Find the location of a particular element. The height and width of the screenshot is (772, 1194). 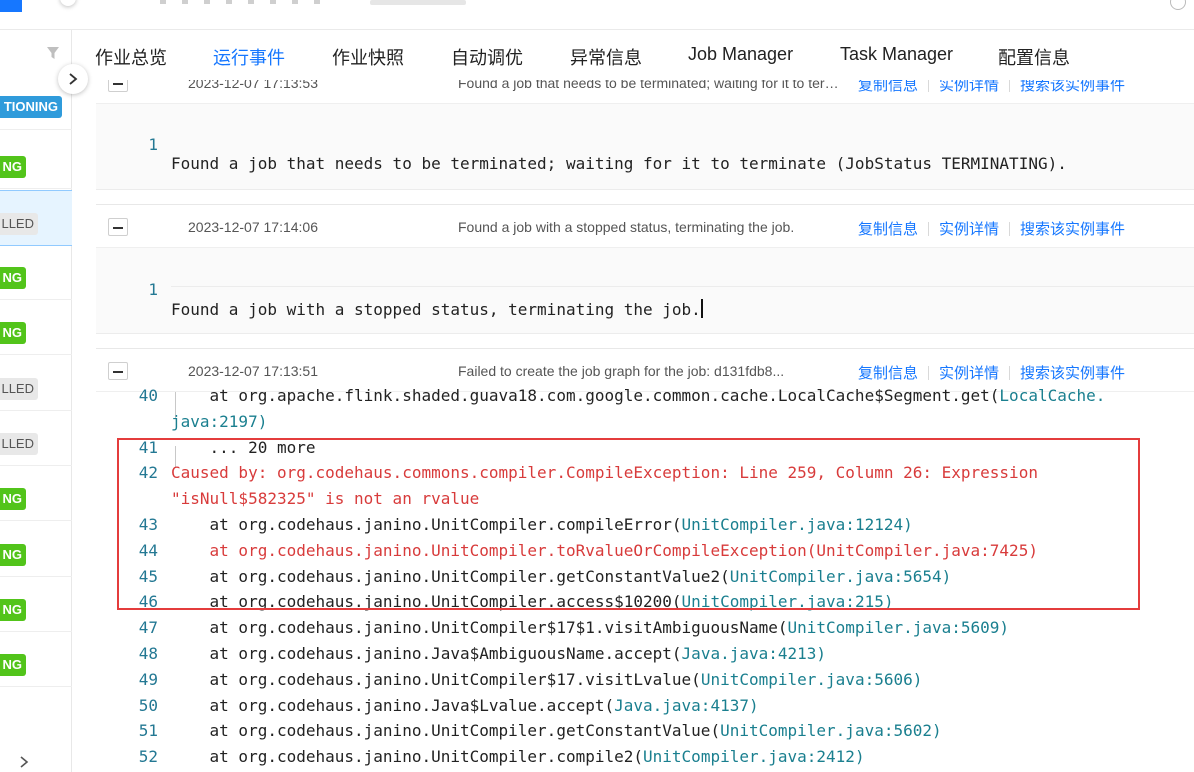

source-file-ref: UnitCompiler.java:2412) is located at coordinates (754, 757).